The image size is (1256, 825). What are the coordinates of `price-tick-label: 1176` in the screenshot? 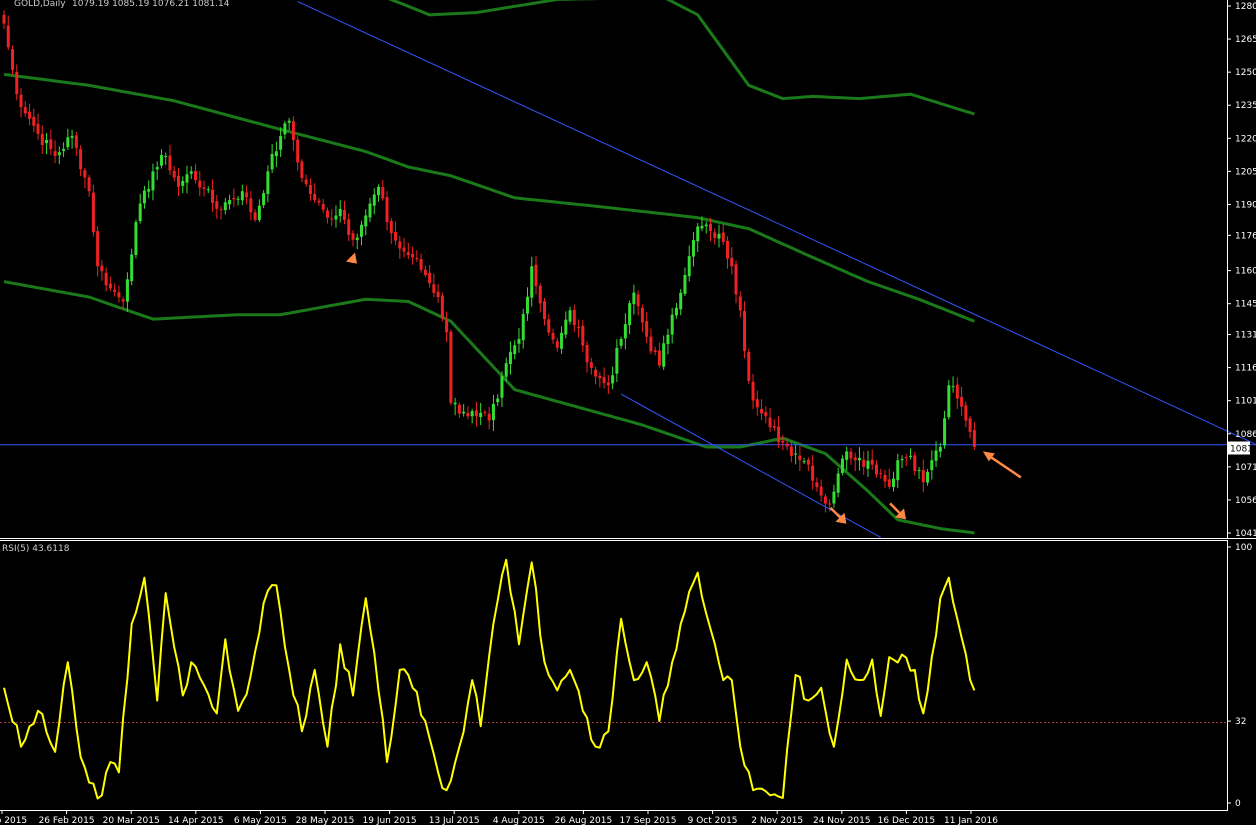 It's located at (1245, 236).